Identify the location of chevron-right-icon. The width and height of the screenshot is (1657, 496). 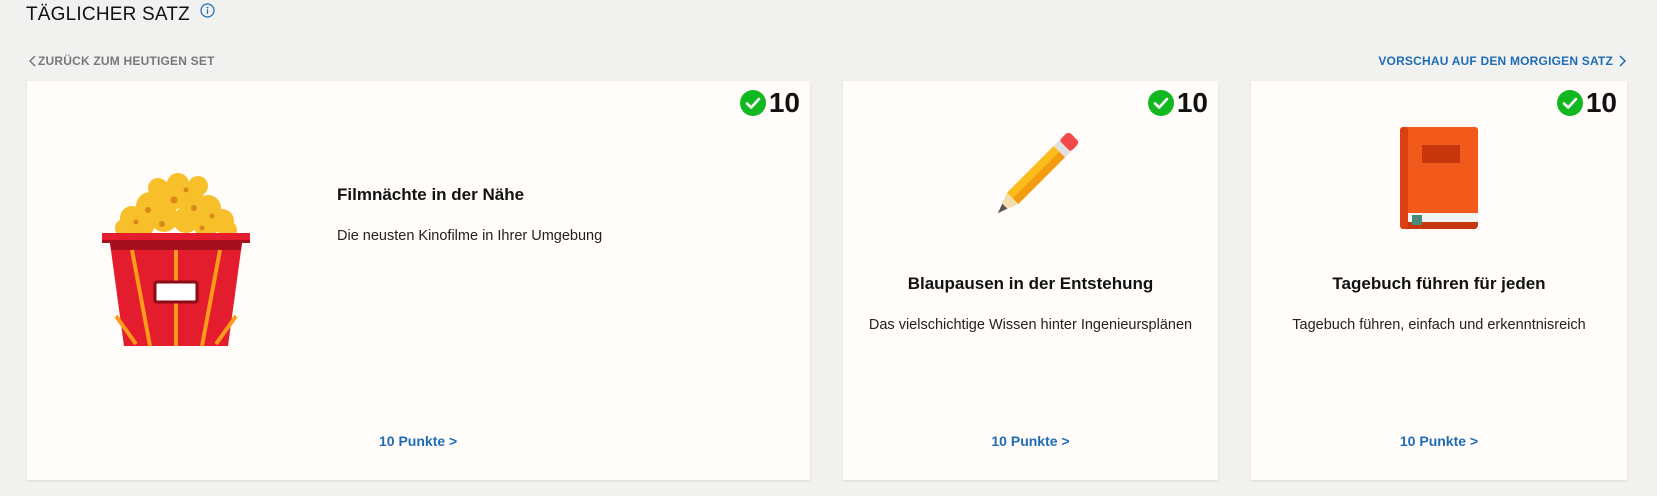
(1622, 61).